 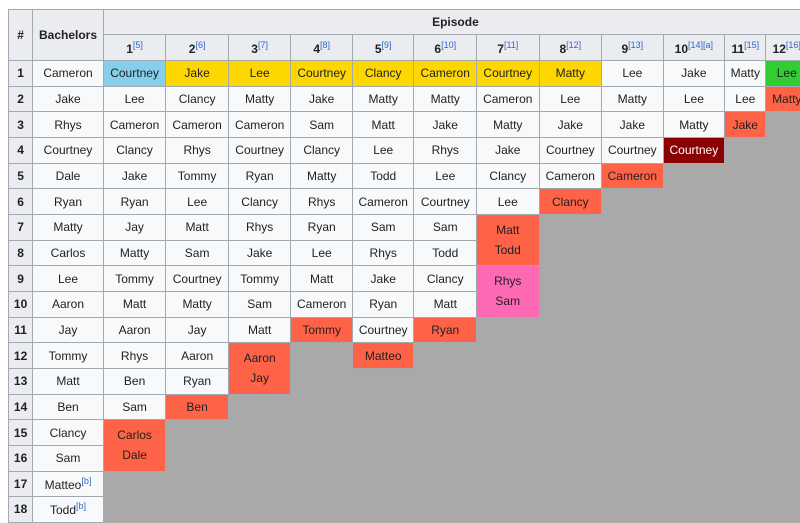 I want to click on episode-7-header: 7[11], so click(x=508, y=48).